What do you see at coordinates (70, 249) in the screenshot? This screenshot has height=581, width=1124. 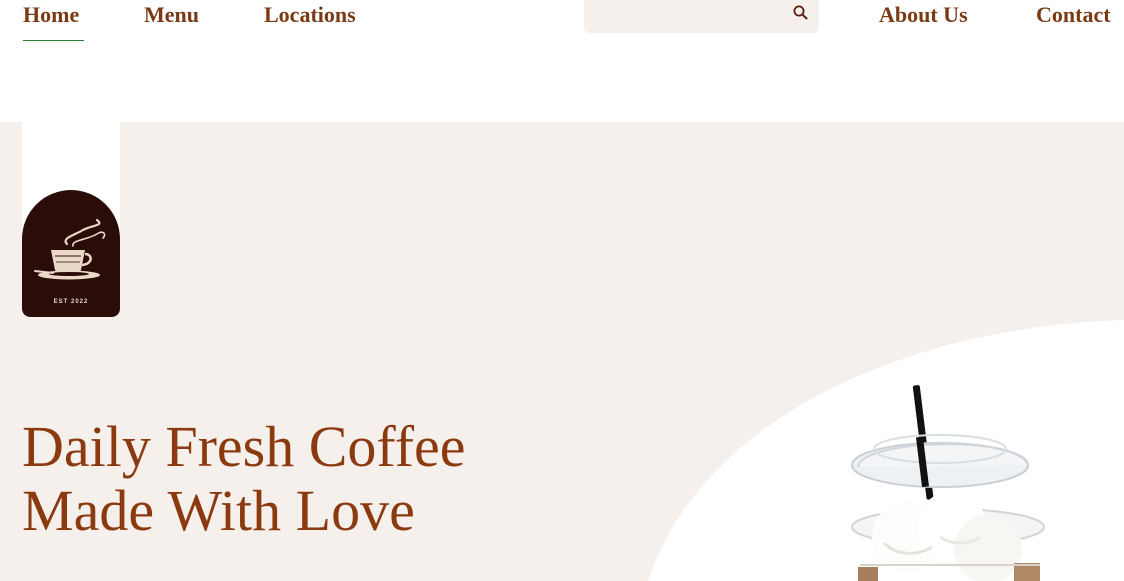 I see `coffee-cup-icon` at bounding box center [70, 249].